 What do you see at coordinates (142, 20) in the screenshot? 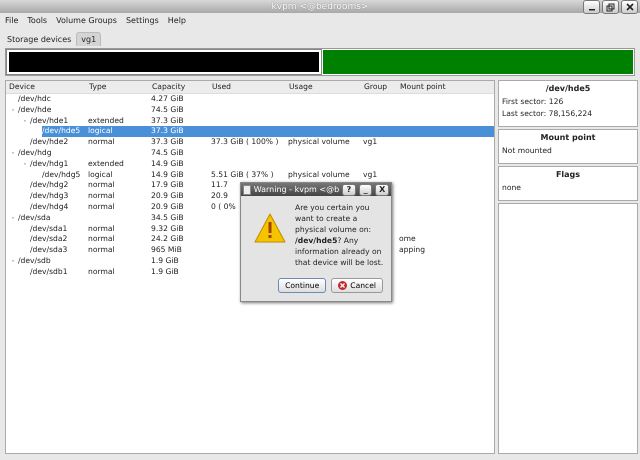
I see `menu-item: Settings` at bounding box center [142, 20].